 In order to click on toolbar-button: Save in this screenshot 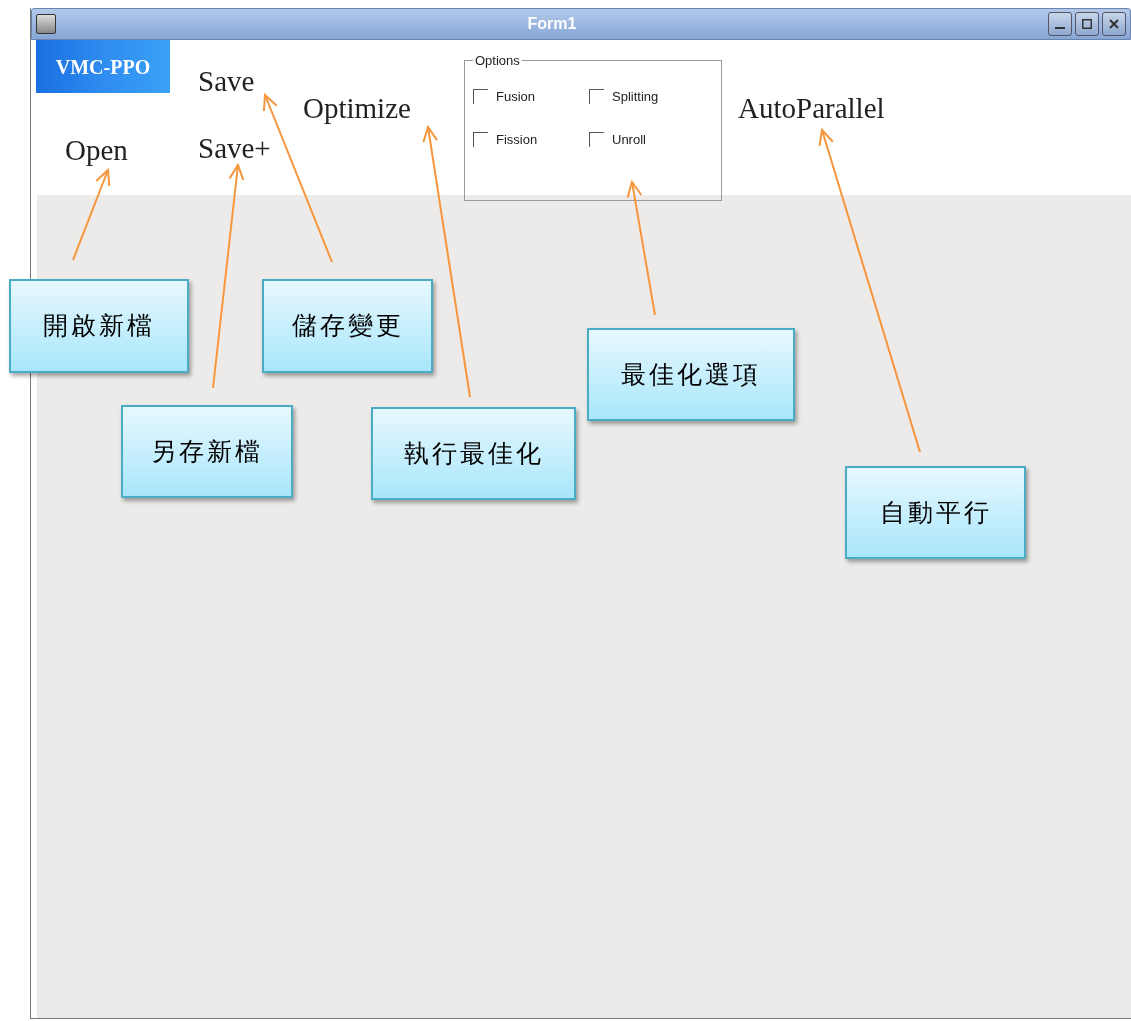, I will do `click(226, 82)`.